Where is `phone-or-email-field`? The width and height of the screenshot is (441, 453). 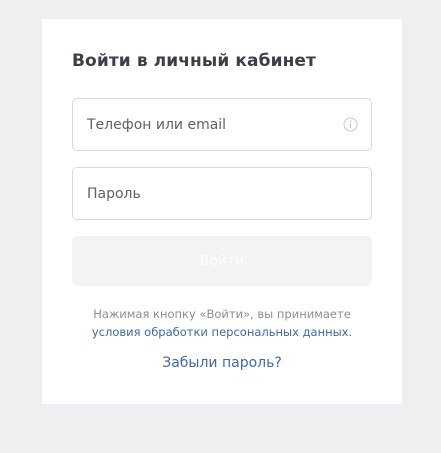
phone-or-email-field is located at coordinates (222, 124).